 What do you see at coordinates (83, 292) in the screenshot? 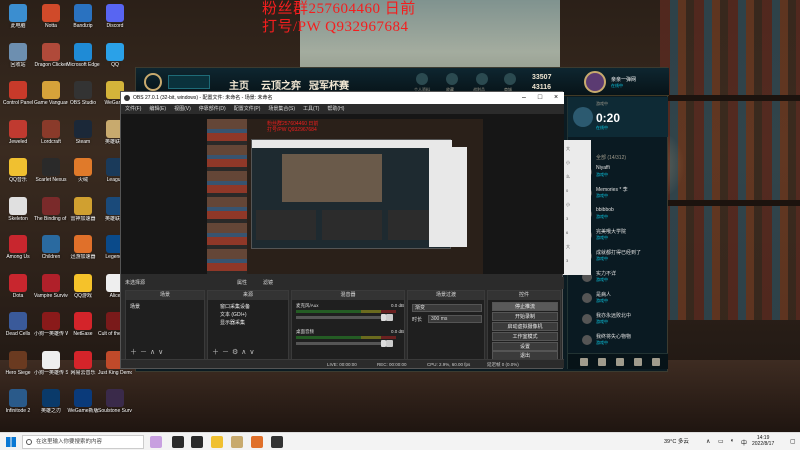
I see `desktop-icon: QQ游戏` at bounding box center [83, 292].